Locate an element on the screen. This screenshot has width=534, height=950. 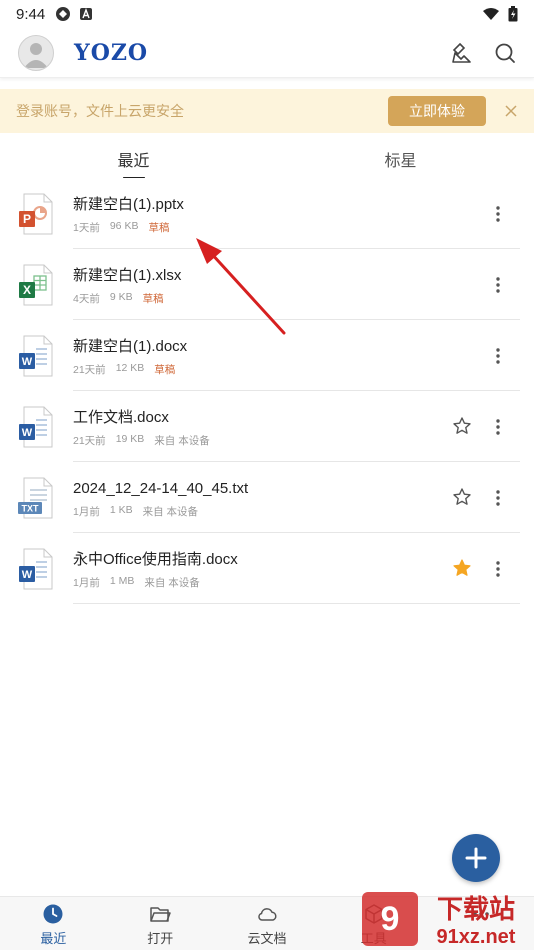
status-bar: 9:44 is located at coordinates (267, 14).